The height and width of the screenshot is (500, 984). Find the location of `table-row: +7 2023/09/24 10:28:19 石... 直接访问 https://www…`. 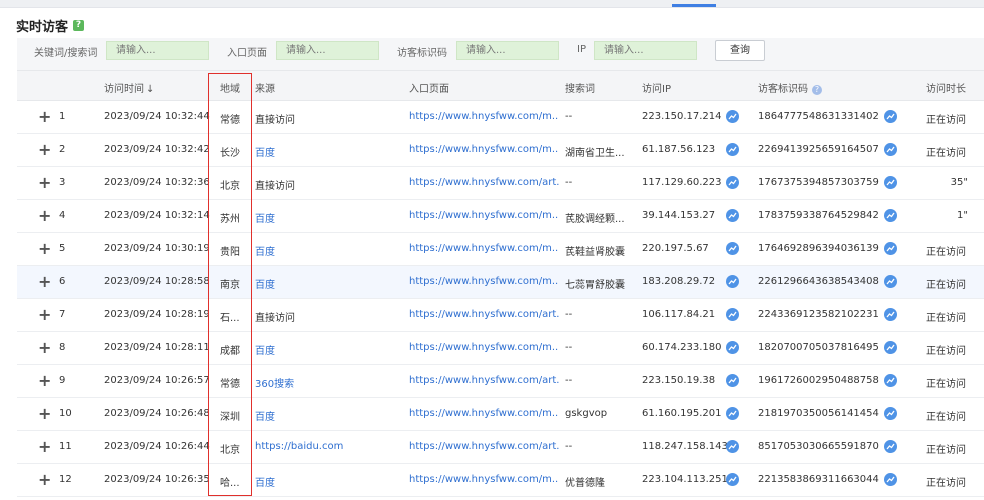

table-row: +7 2023/09/24 10:28:19 石... 直接访问 https://www… is located at coordinates (500, 315).